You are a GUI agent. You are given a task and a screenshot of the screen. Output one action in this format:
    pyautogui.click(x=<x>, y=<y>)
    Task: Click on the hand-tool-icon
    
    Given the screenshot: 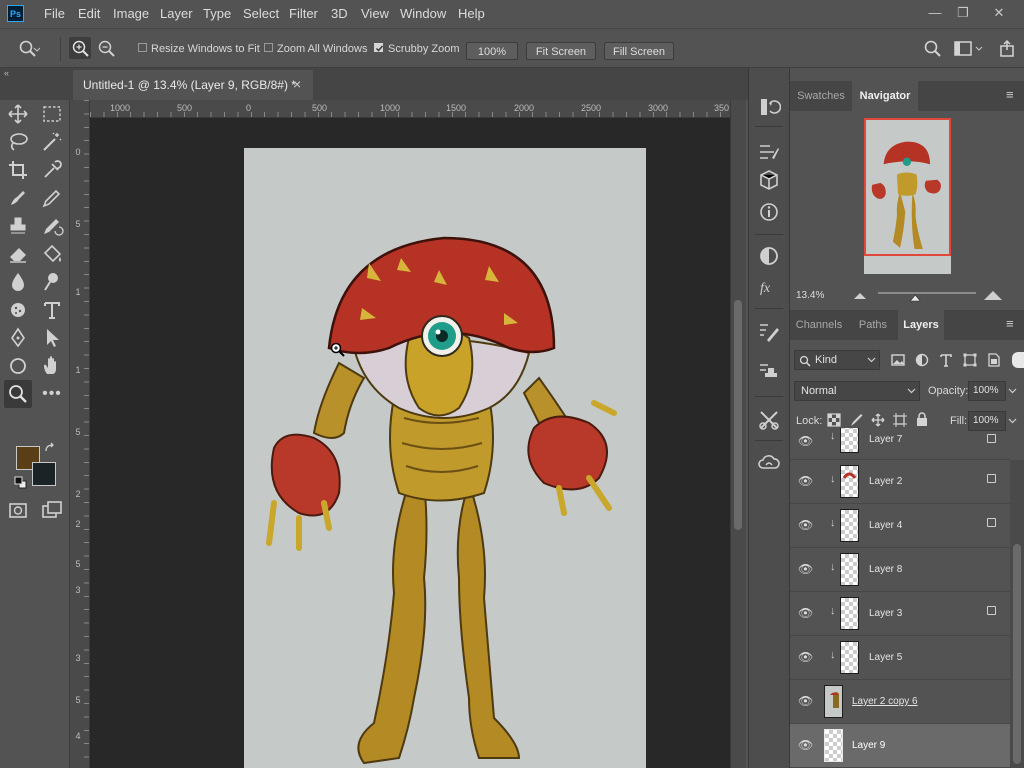 What is the action you would take?
    pyautogui.click(x=52, y=366)
    